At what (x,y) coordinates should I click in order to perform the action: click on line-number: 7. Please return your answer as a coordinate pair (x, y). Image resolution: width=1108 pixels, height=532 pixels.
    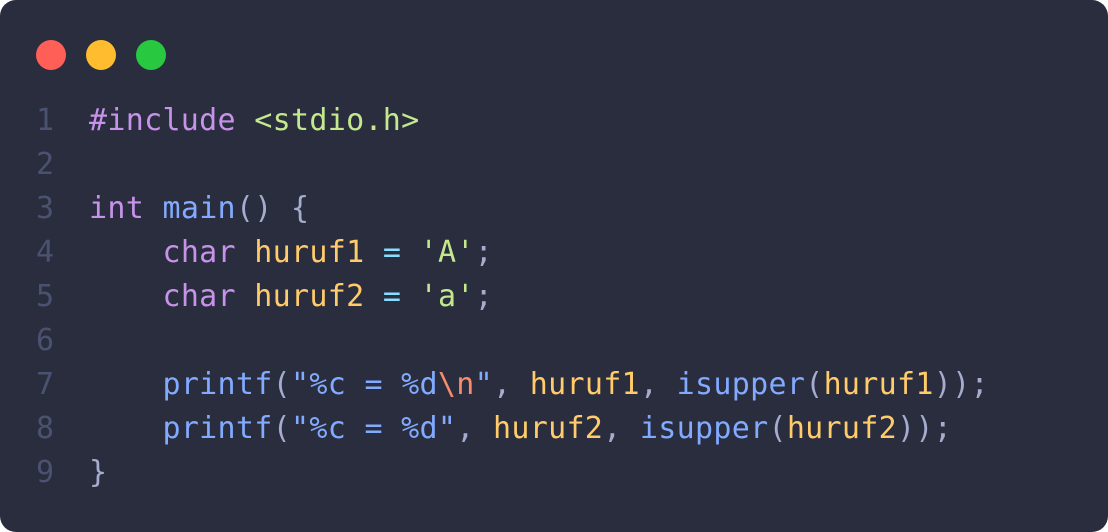
    Looking at the image, I should click on (45, 384).